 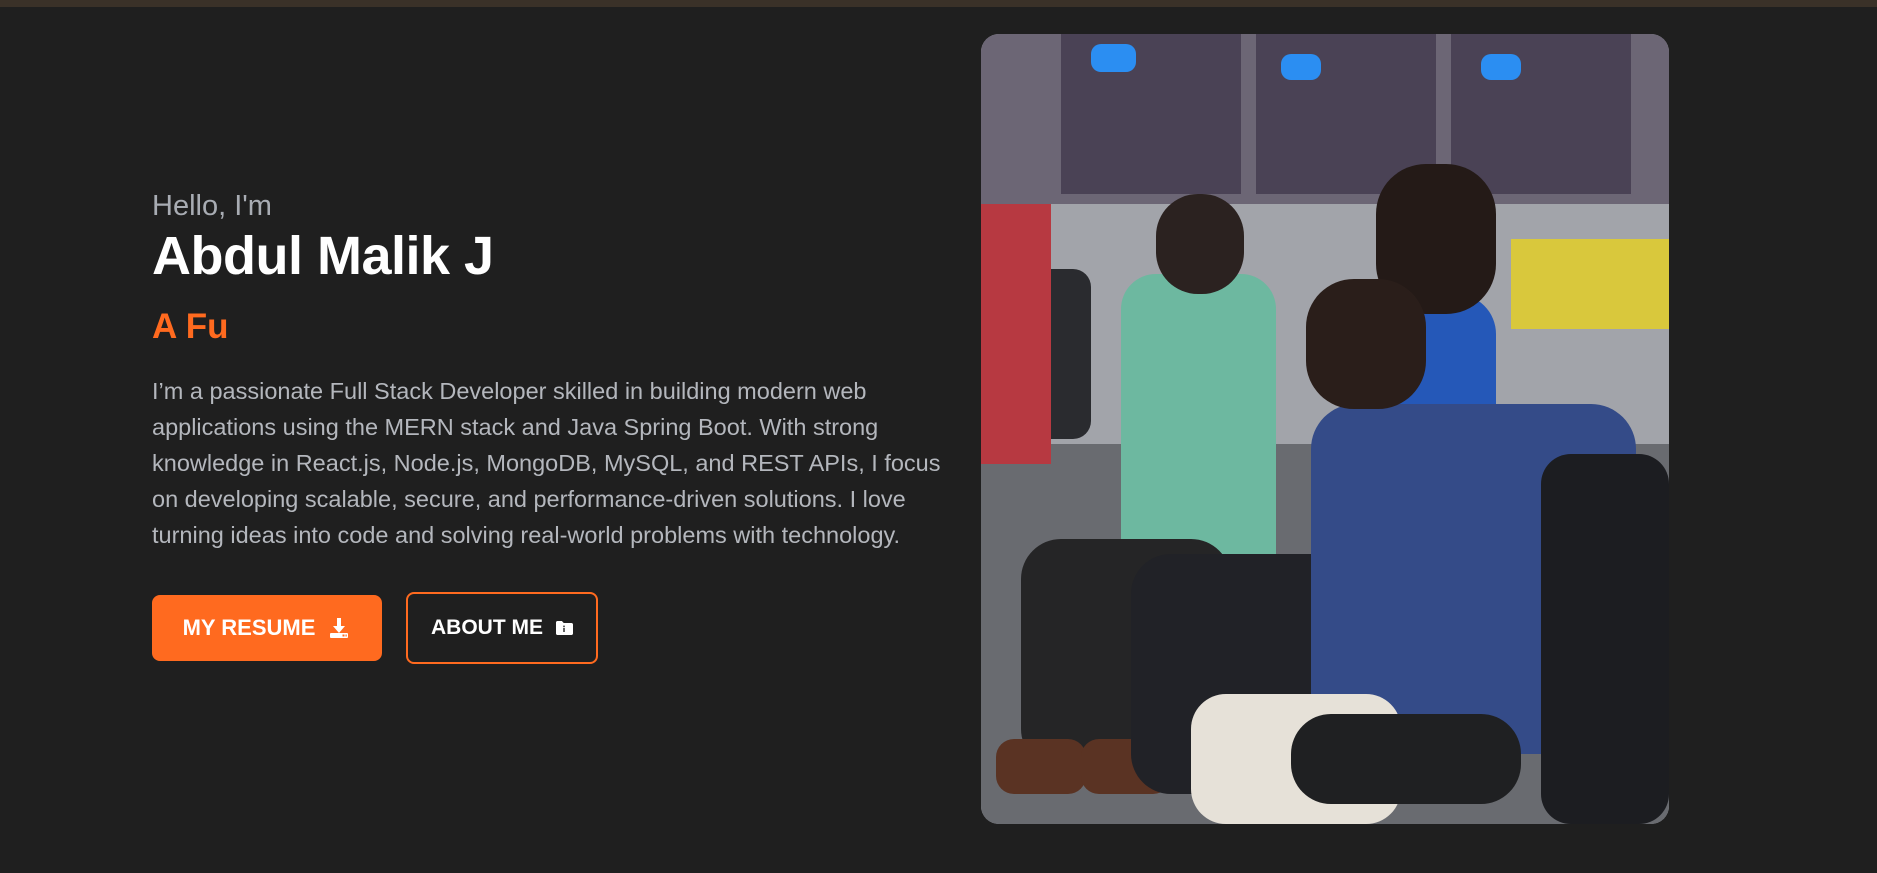 I want to click on hero-actions: MY RESUME ABOUT ME, so click(x=562, y=628).